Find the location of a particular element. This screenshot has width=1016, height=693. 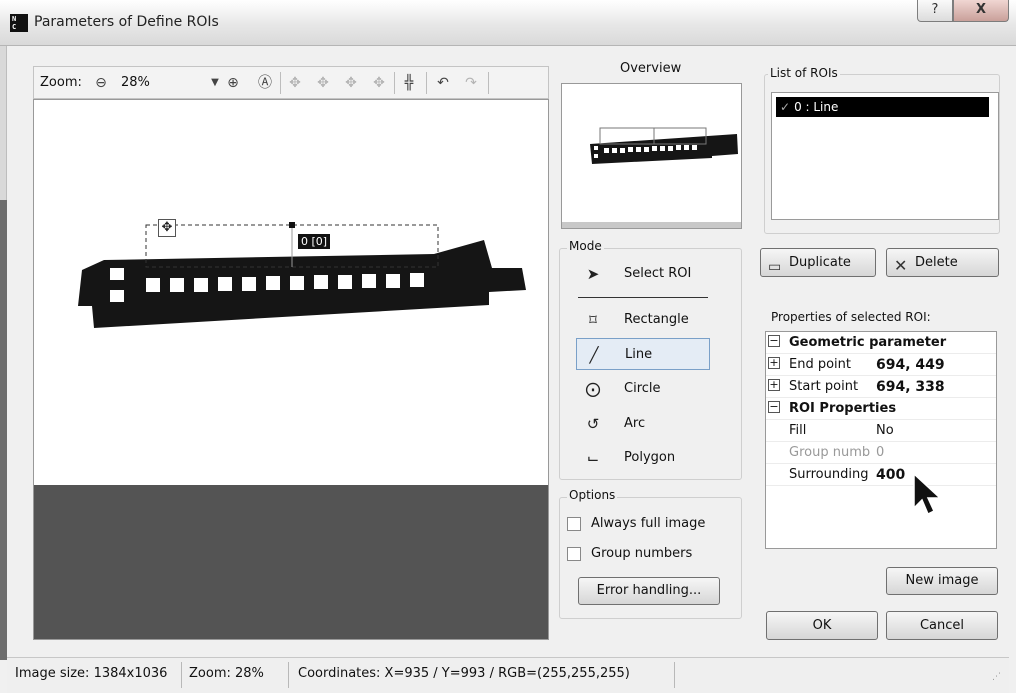

chevron-down-icon: ▼ is located at coordinates (215, 83).